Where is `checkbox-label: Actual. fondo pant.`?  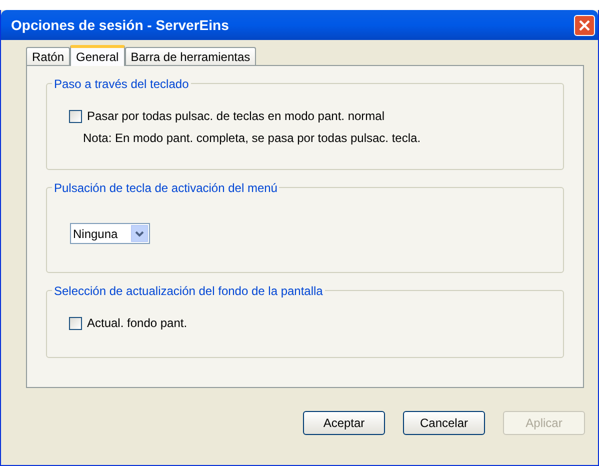 checkbox-label: Actual. fondo pant. is located at coordinates (137, 323).